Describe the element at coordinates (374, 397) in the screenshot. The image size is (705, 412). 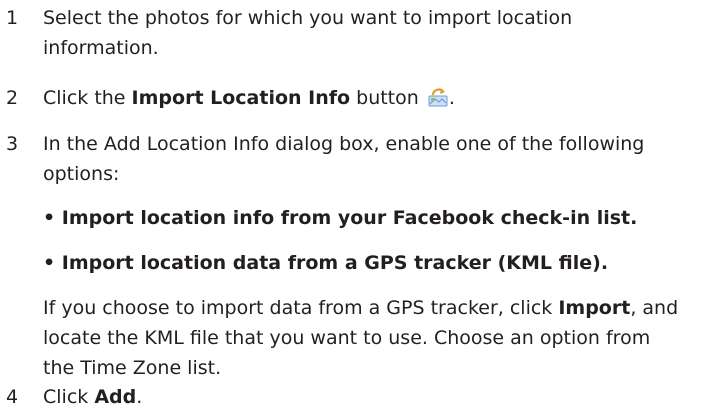
I see `step-text: Click Add.` at that location.